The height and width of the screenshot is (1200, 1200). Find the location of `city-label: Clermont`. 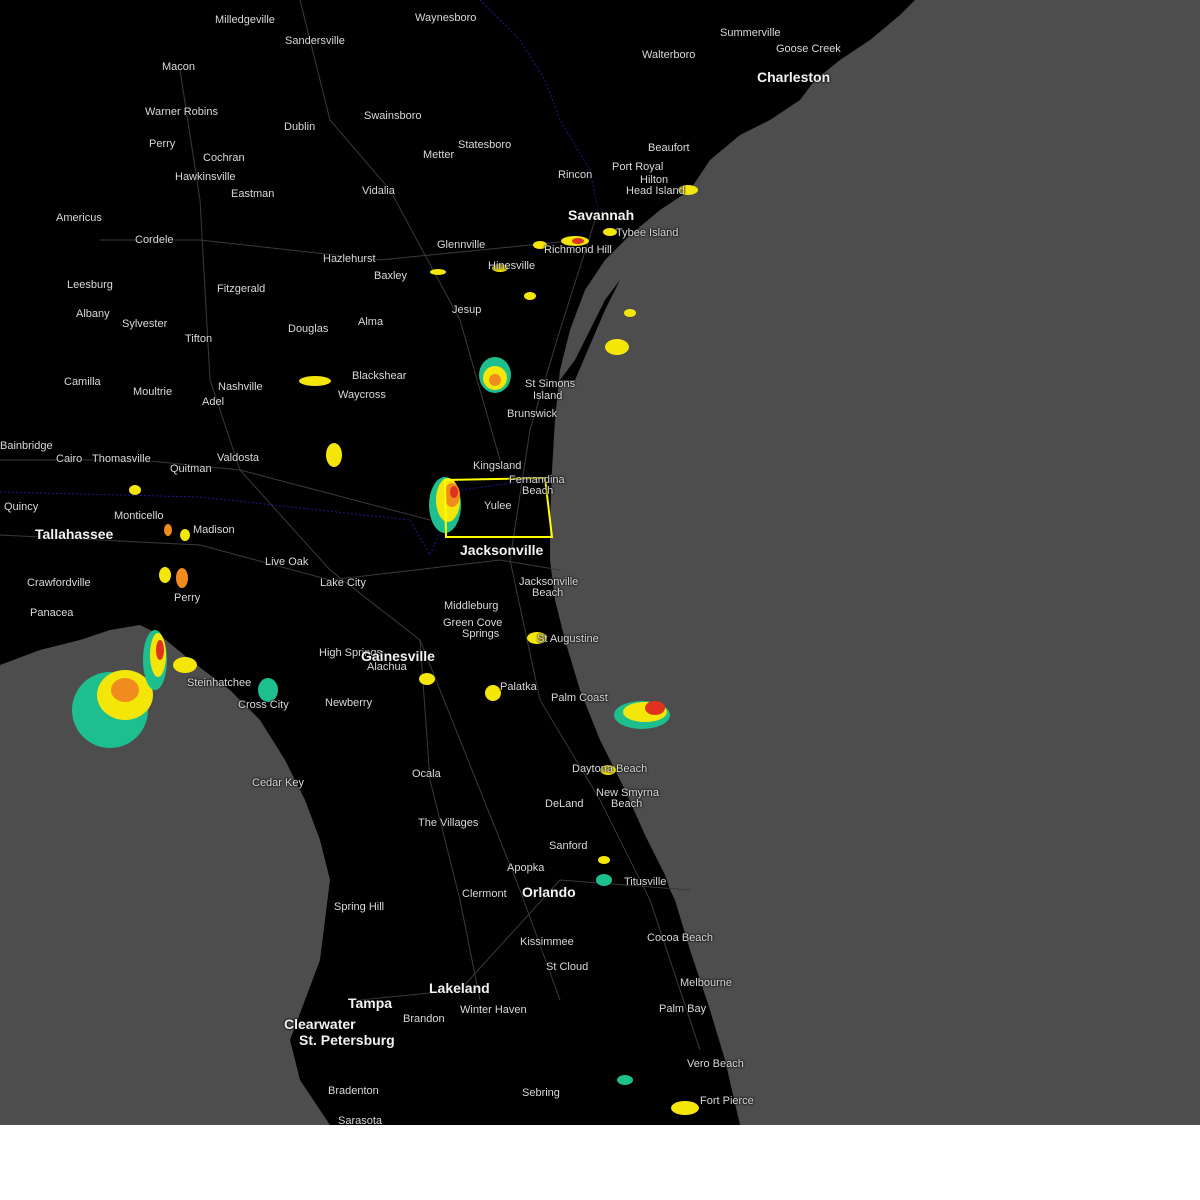

city-label: Clermont is located at coordinates (484, 894).